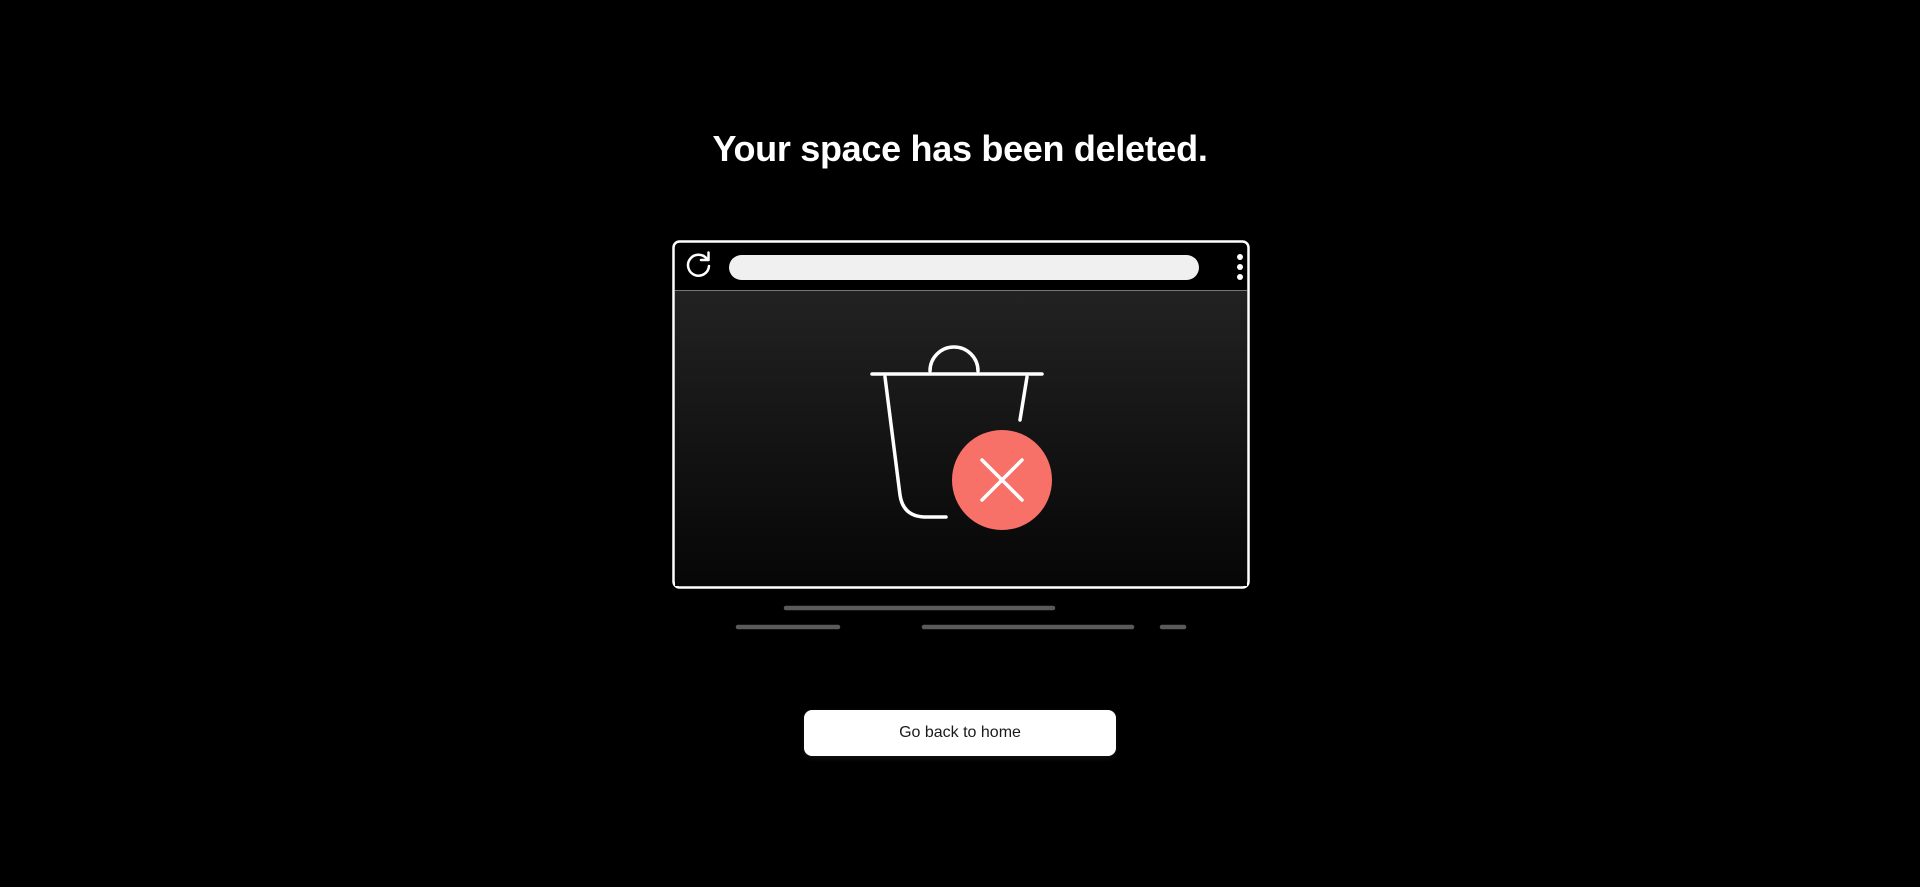 The width and height of the screenshot is (1920, 887). I want to click on go-back-home-button: Go back to home, so click(960, 733).